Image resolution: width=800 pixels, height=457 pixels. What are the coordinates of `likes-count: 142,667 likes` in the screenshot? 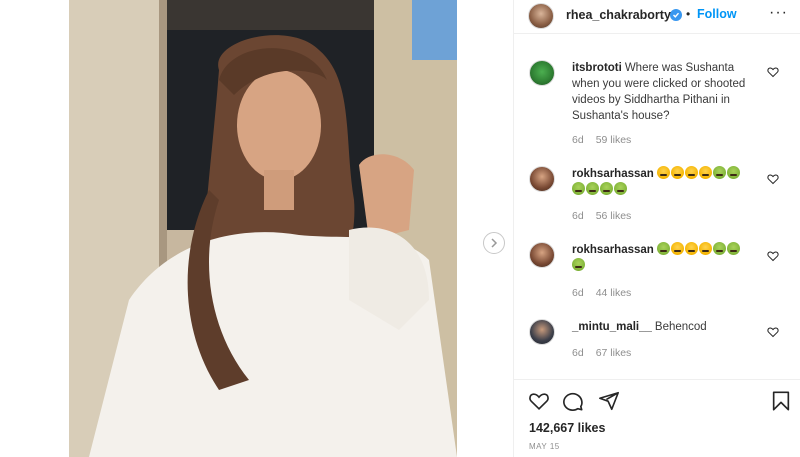 It's located at (567, 428).